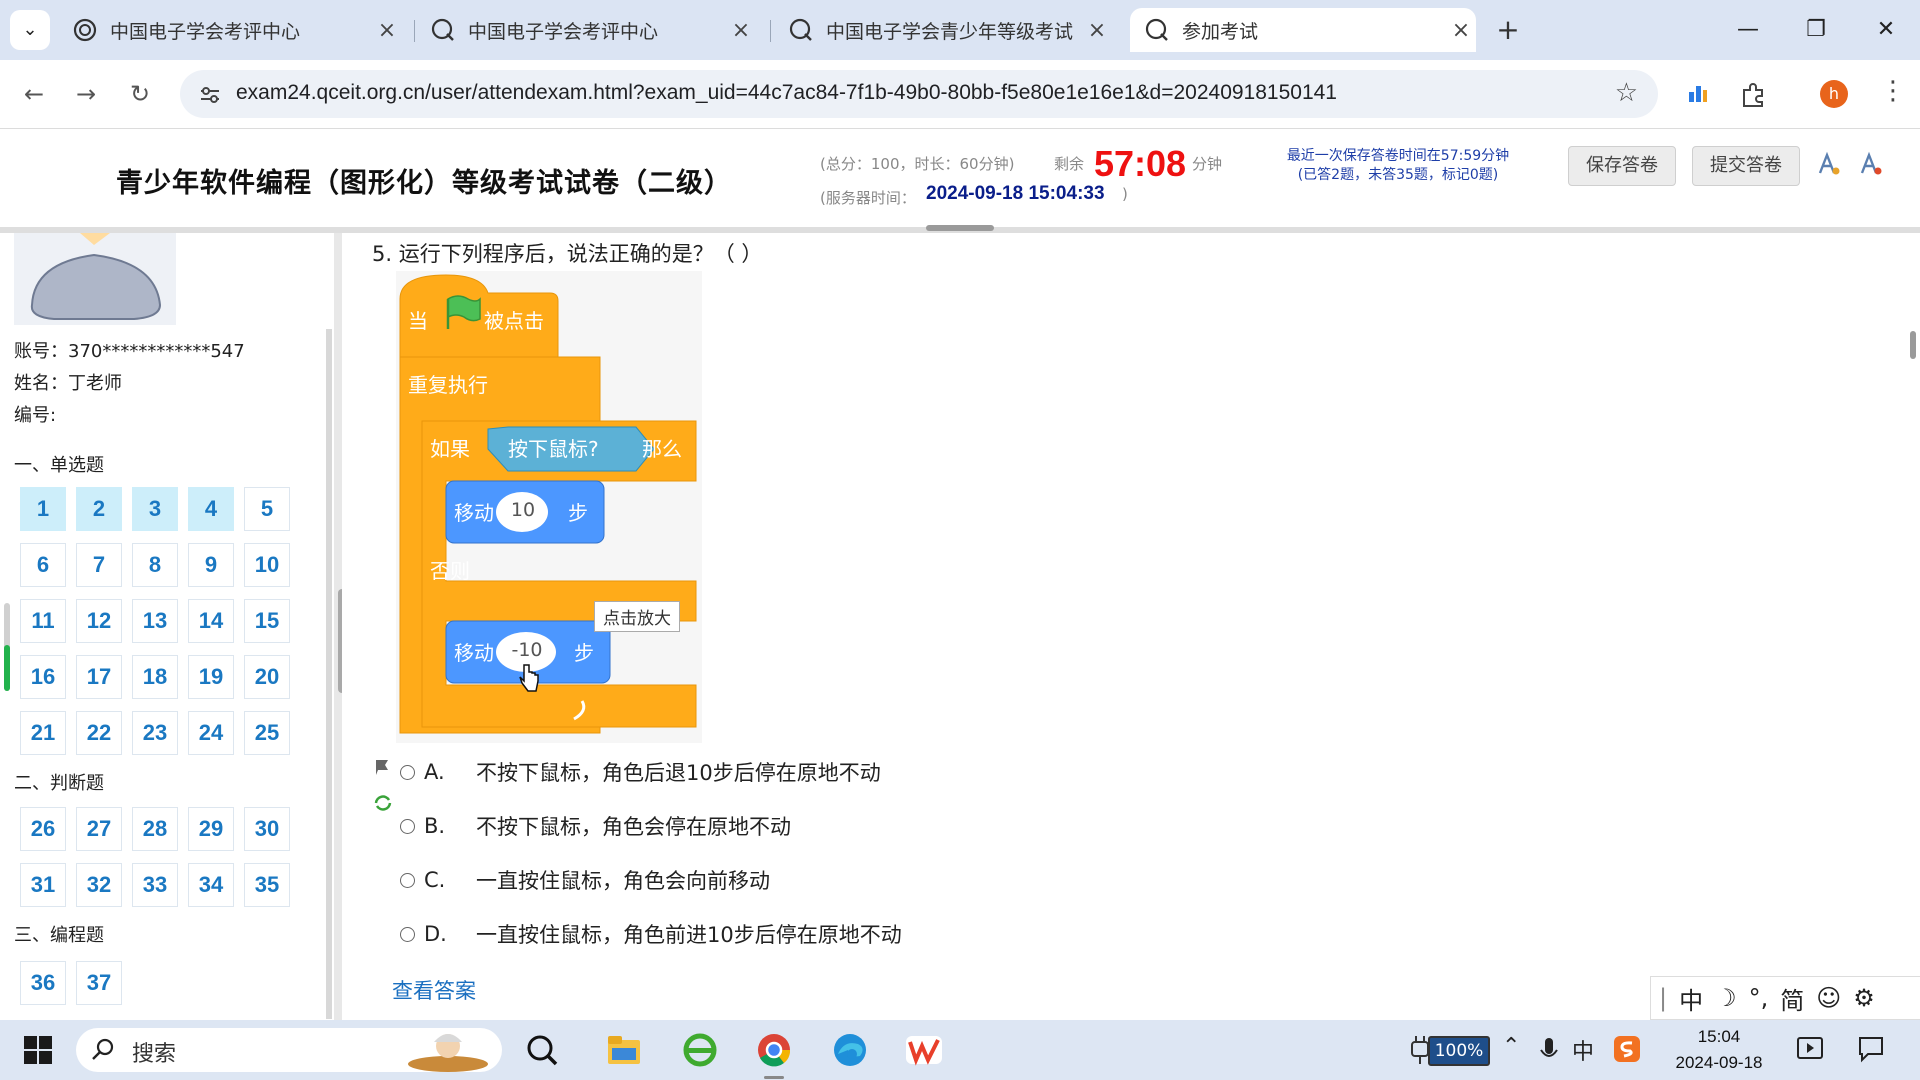  Describe the element at coordinates (267, 677) in the screenshot. I see `question-number-button: 20` at that location.